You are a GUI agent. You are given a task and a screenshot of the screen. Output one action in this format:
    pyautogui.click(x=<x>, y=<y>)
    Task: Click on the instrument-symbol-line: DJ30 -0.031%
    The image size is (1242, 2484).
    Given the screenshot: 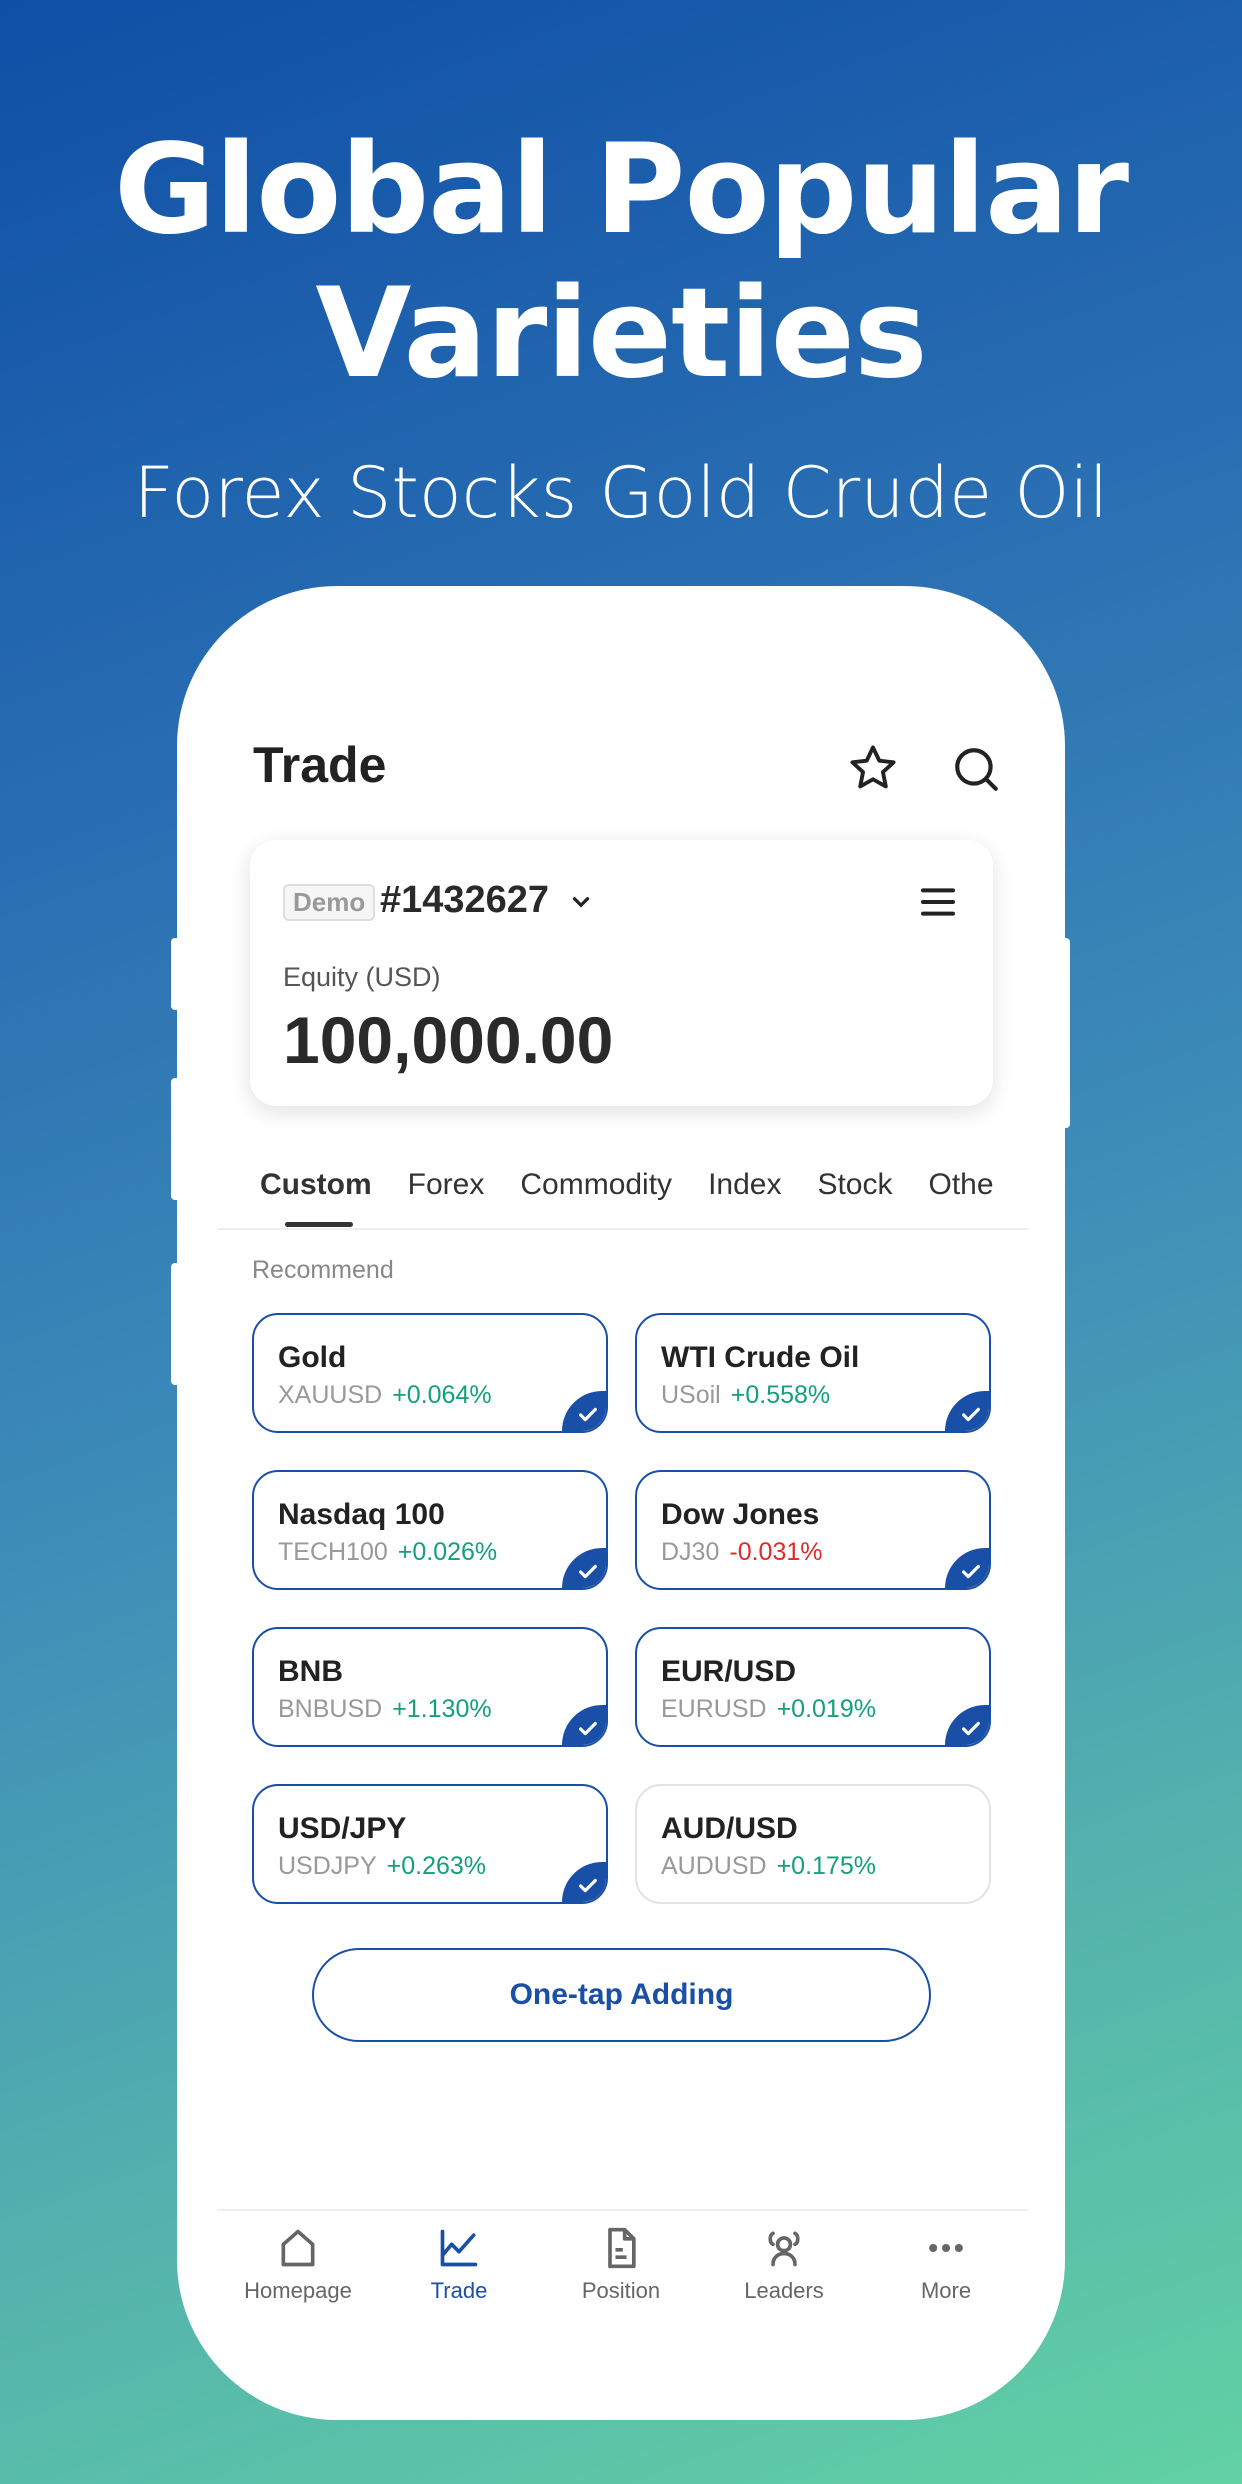 What is the action you would take?
    pyautogui.click(x=742, y=1552)
    